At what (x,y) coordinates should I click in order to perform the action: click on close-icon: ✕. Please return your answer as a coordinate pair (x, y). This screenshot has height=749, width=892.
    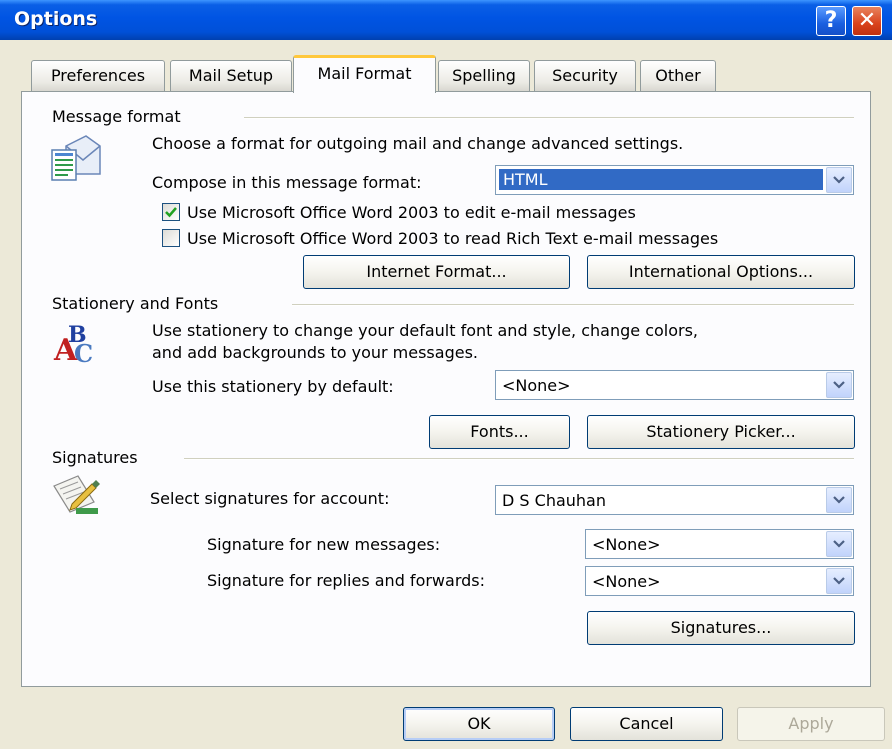
    Looking at the image, I should click on (867, 21).